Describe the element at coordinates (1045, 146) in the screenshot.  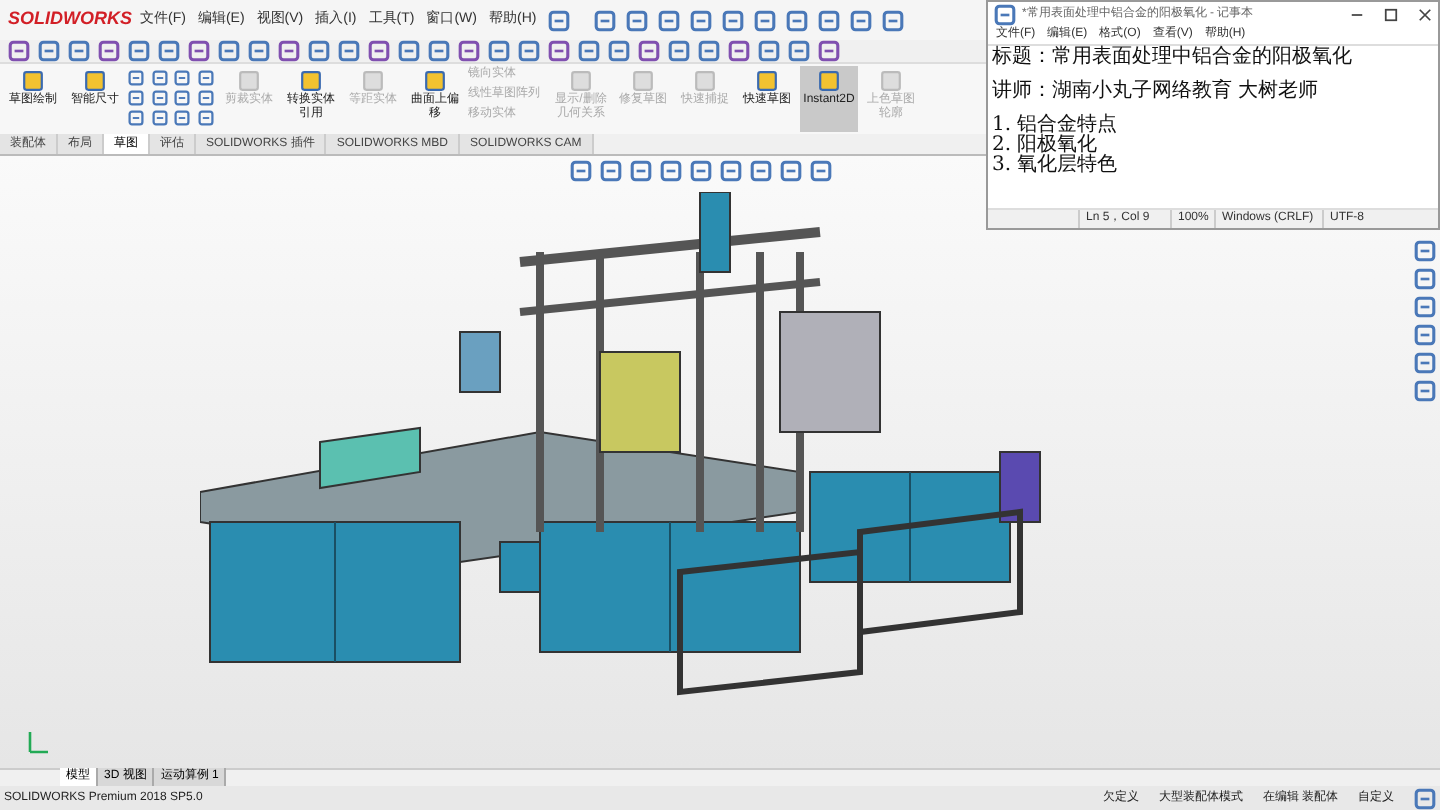
I see `text-line: 2. 阳极氧化` at that location.